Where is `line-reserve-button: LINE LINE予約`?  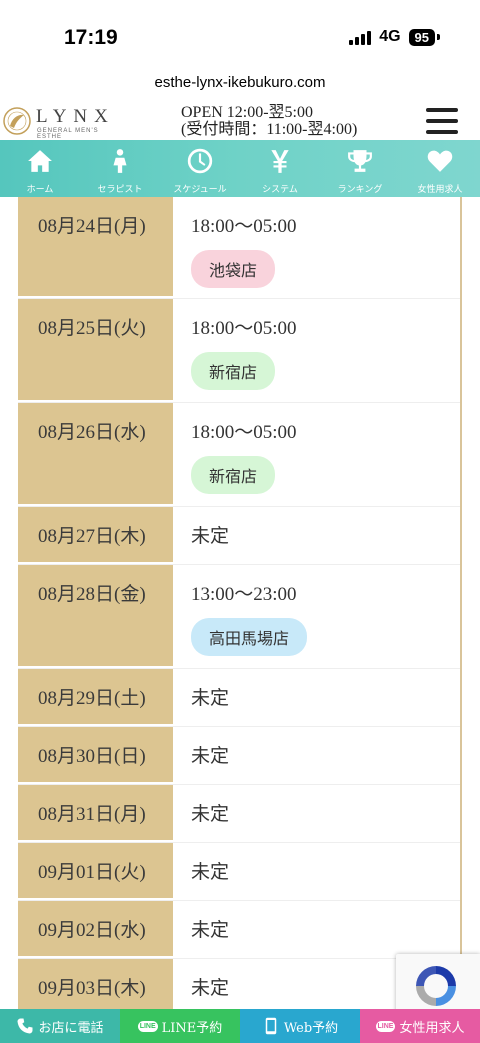 line-reserve-button: LINE LINE予約 is located at coordinates (180, 1026).